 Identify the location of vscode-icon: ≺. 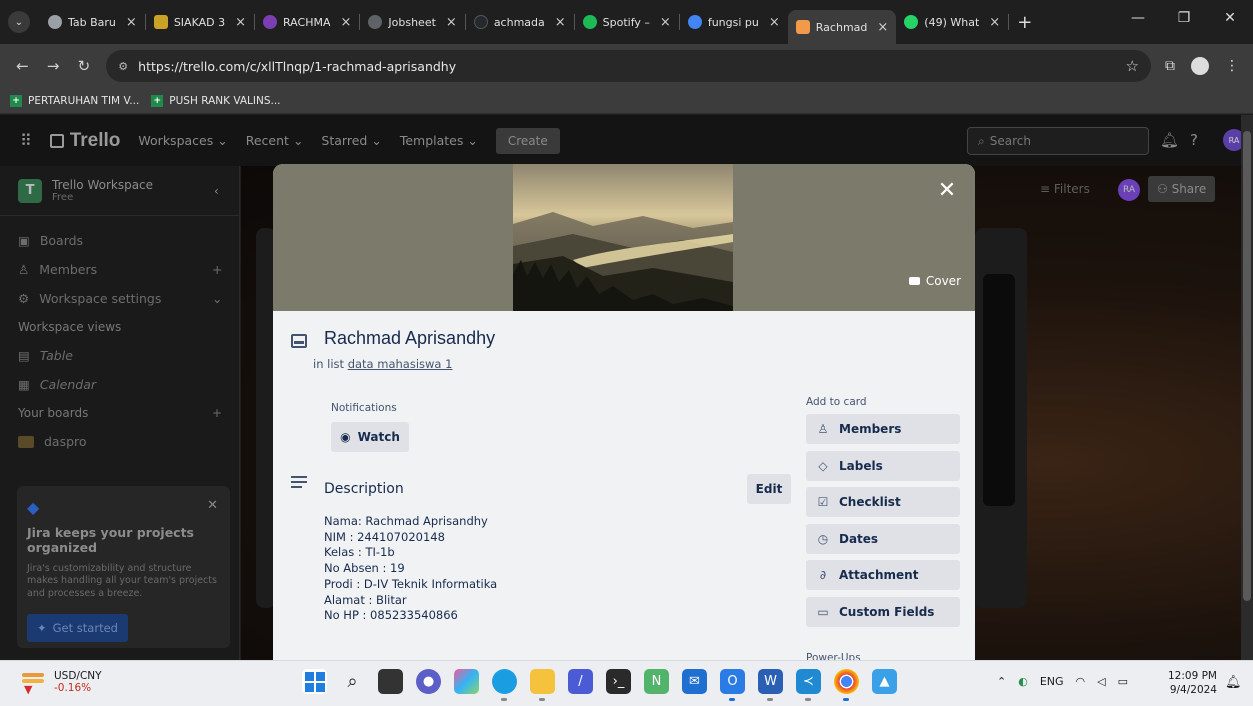
(808, 685).